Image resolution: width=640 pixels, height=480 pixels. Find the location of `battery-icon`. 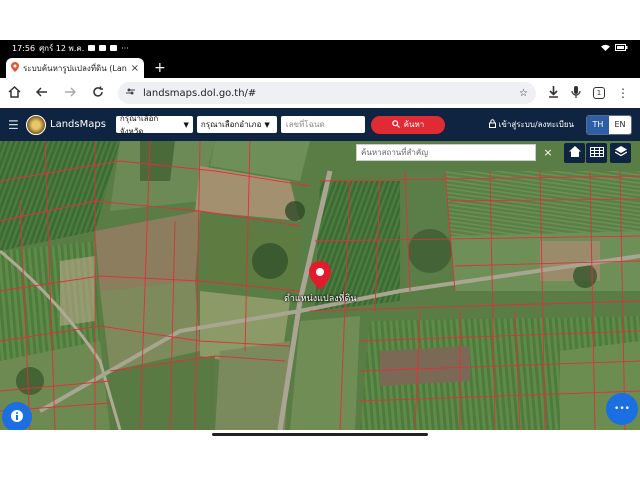

battery-icon is located at coordinates (621, 48).